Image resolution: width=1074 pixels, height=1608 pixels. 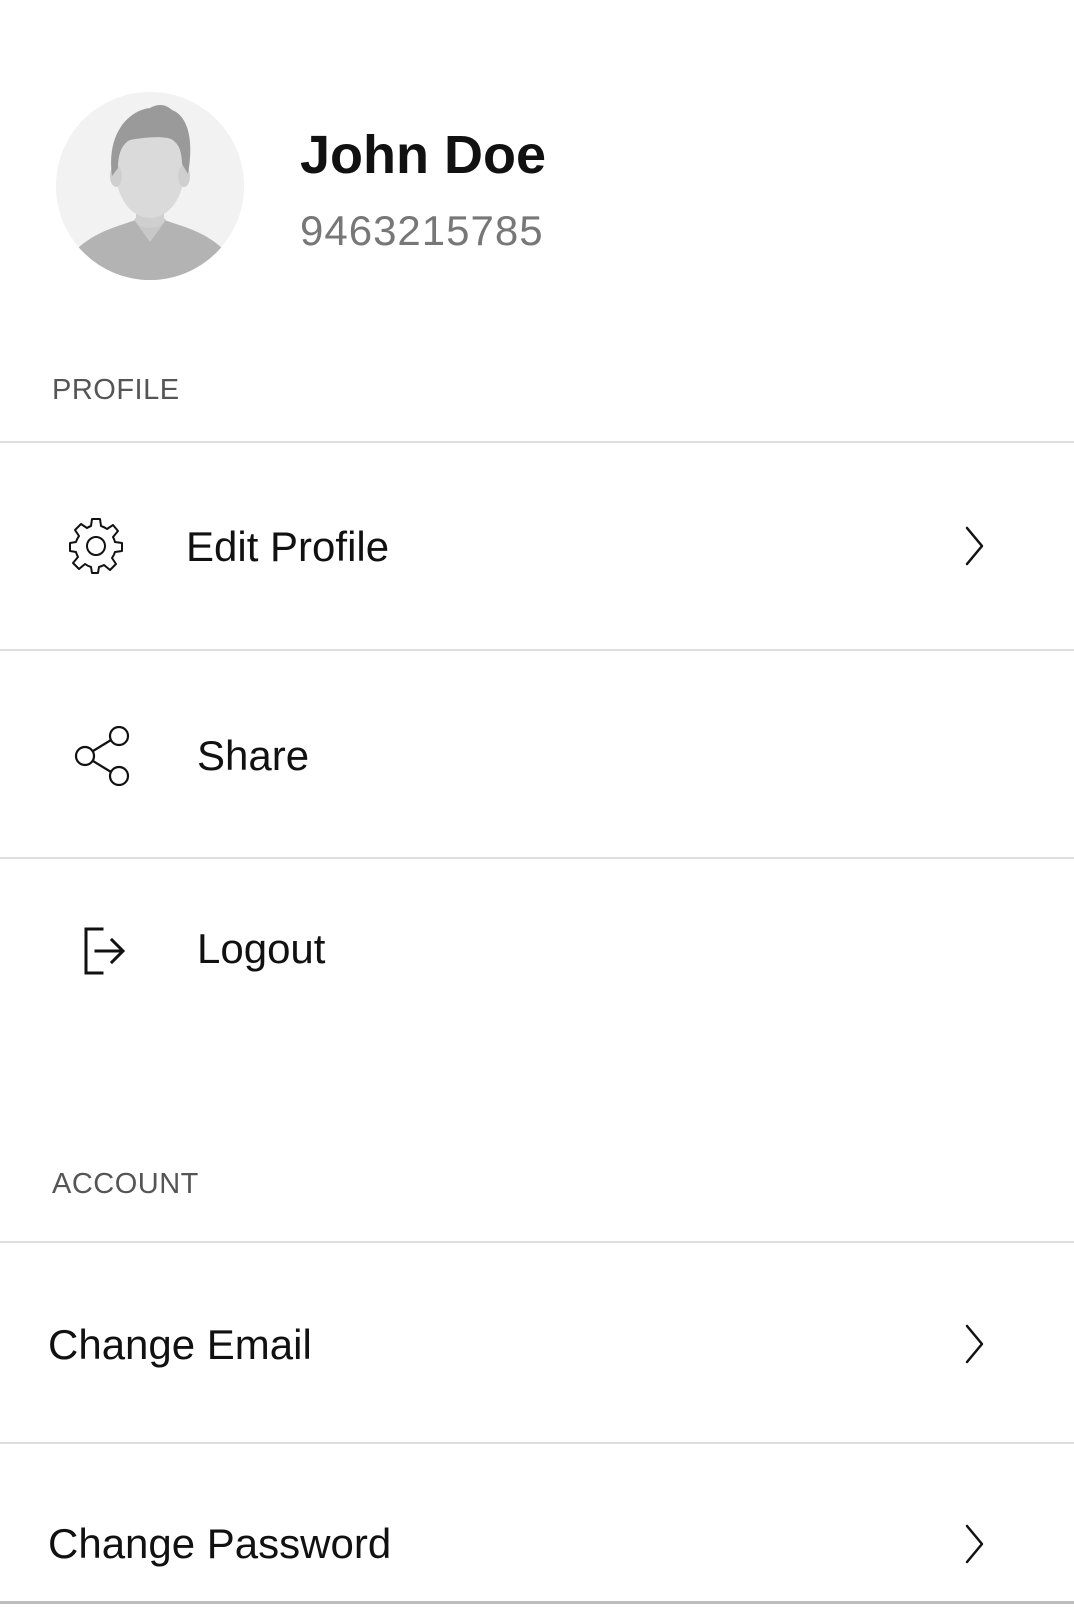 What do you see at coordinates (537, 546) in the screenshot?
I see `edit-profile-button: Edit Profile` at bounding box center [537, 546].